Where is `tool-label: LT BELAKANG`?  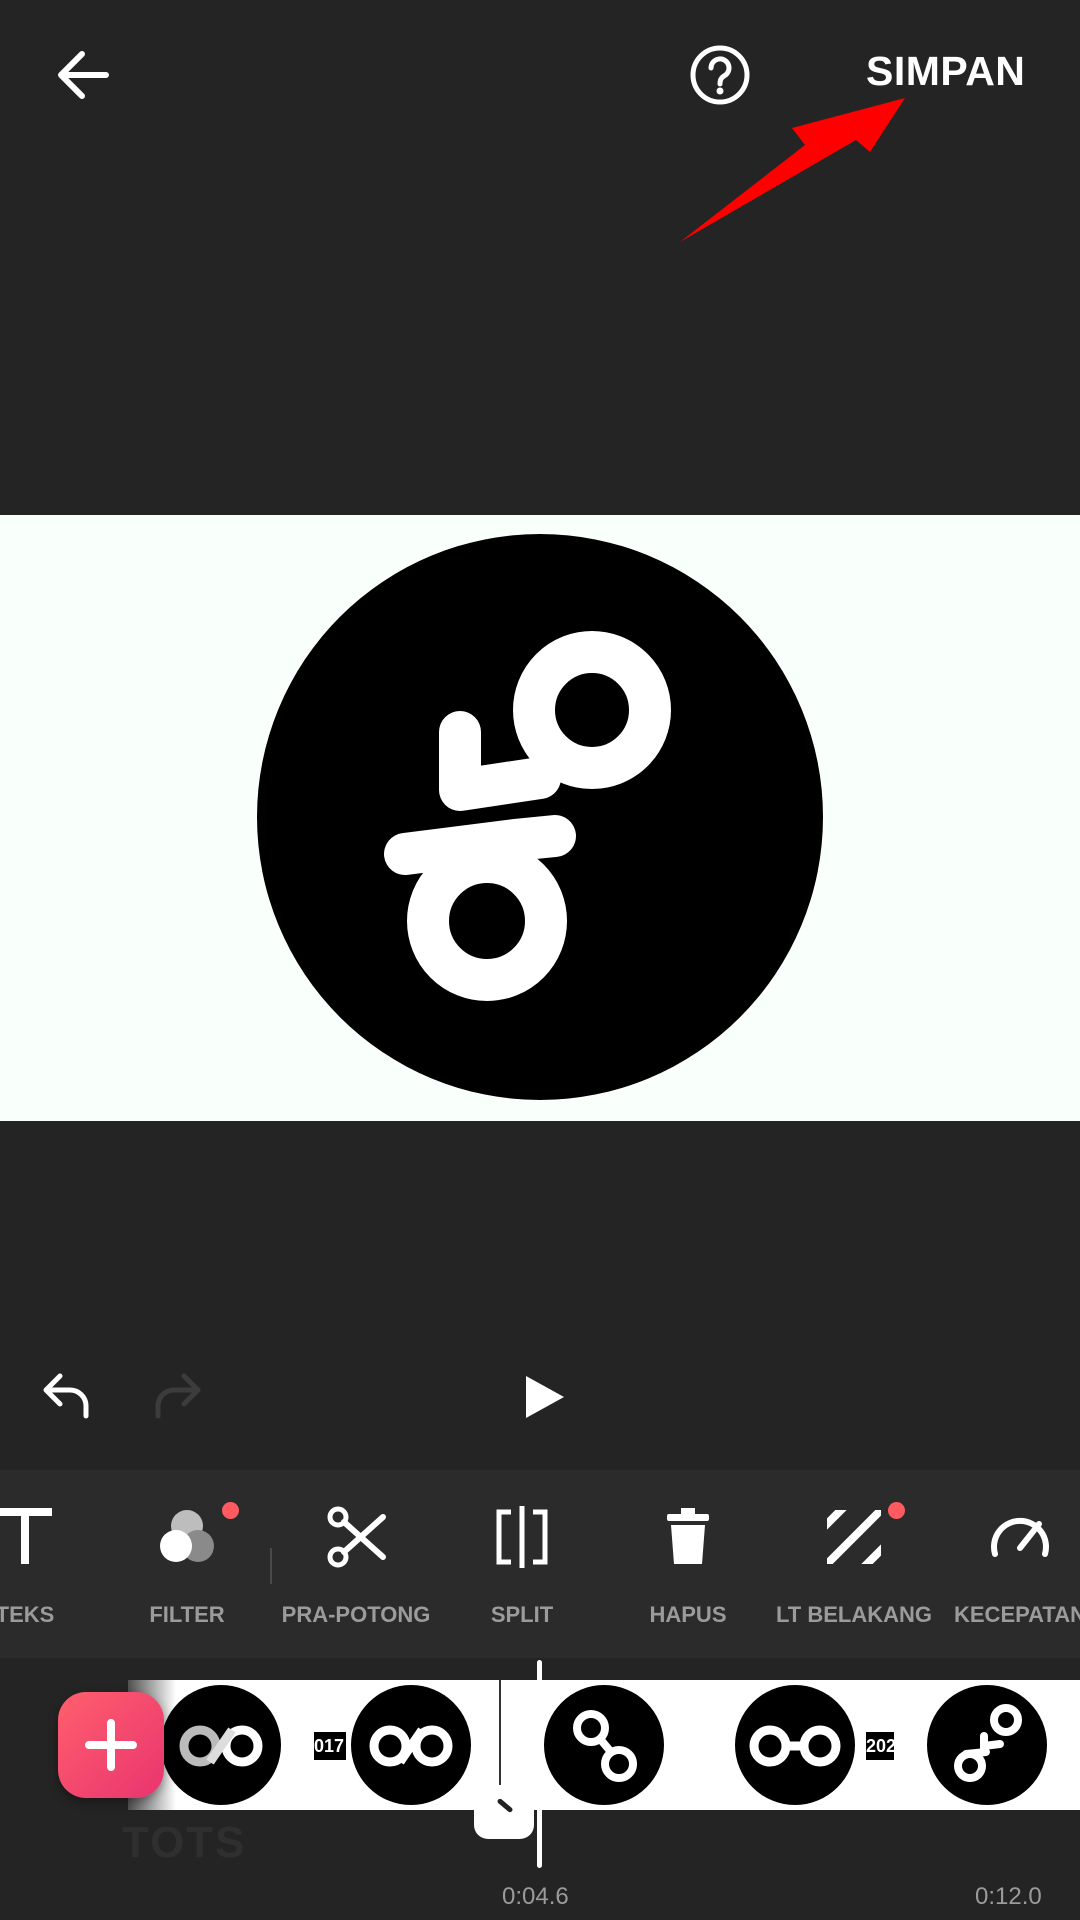
tool-label: LT BELAKANG is located at coordinates (854, 1614).